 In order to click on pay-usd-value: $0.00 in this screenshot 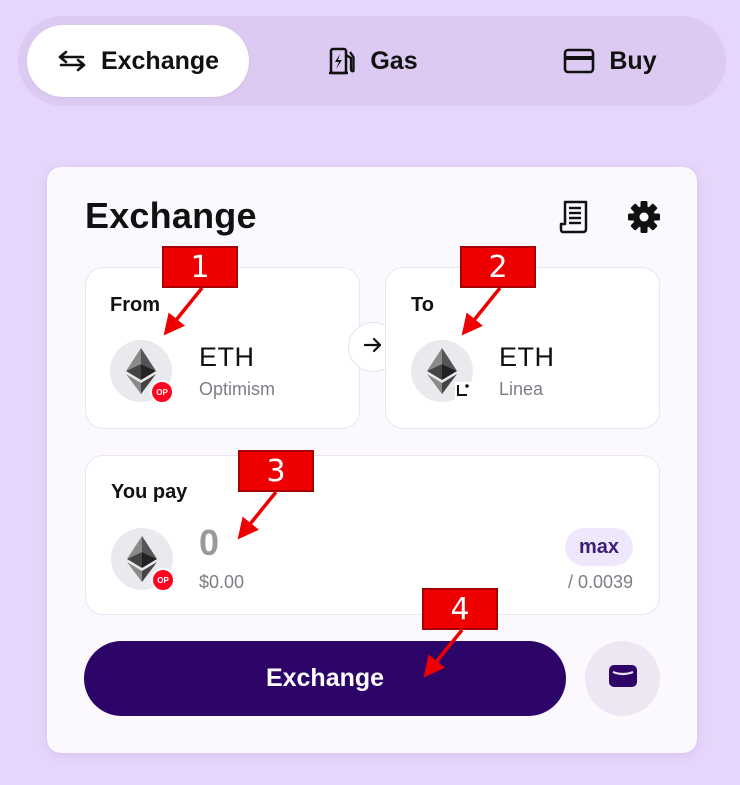, I will do `click(222, 582)`.